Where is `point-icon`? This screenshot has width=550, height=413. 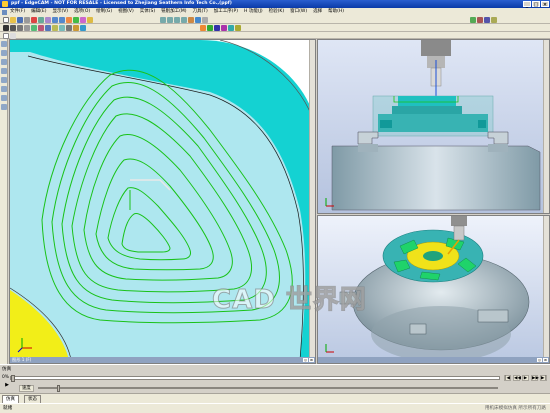 point-icon is located at coordinates (34, 28).